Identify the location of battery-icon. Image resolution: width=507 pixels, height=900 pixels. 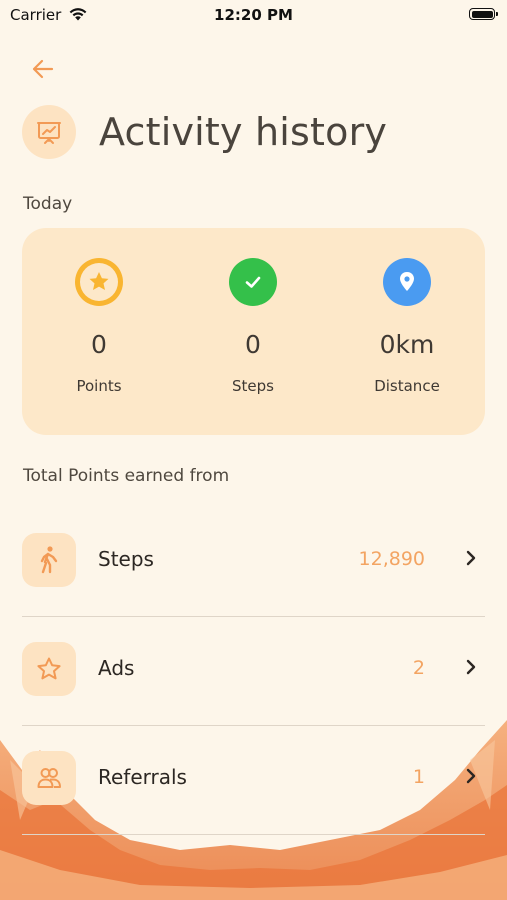
(483, 14).